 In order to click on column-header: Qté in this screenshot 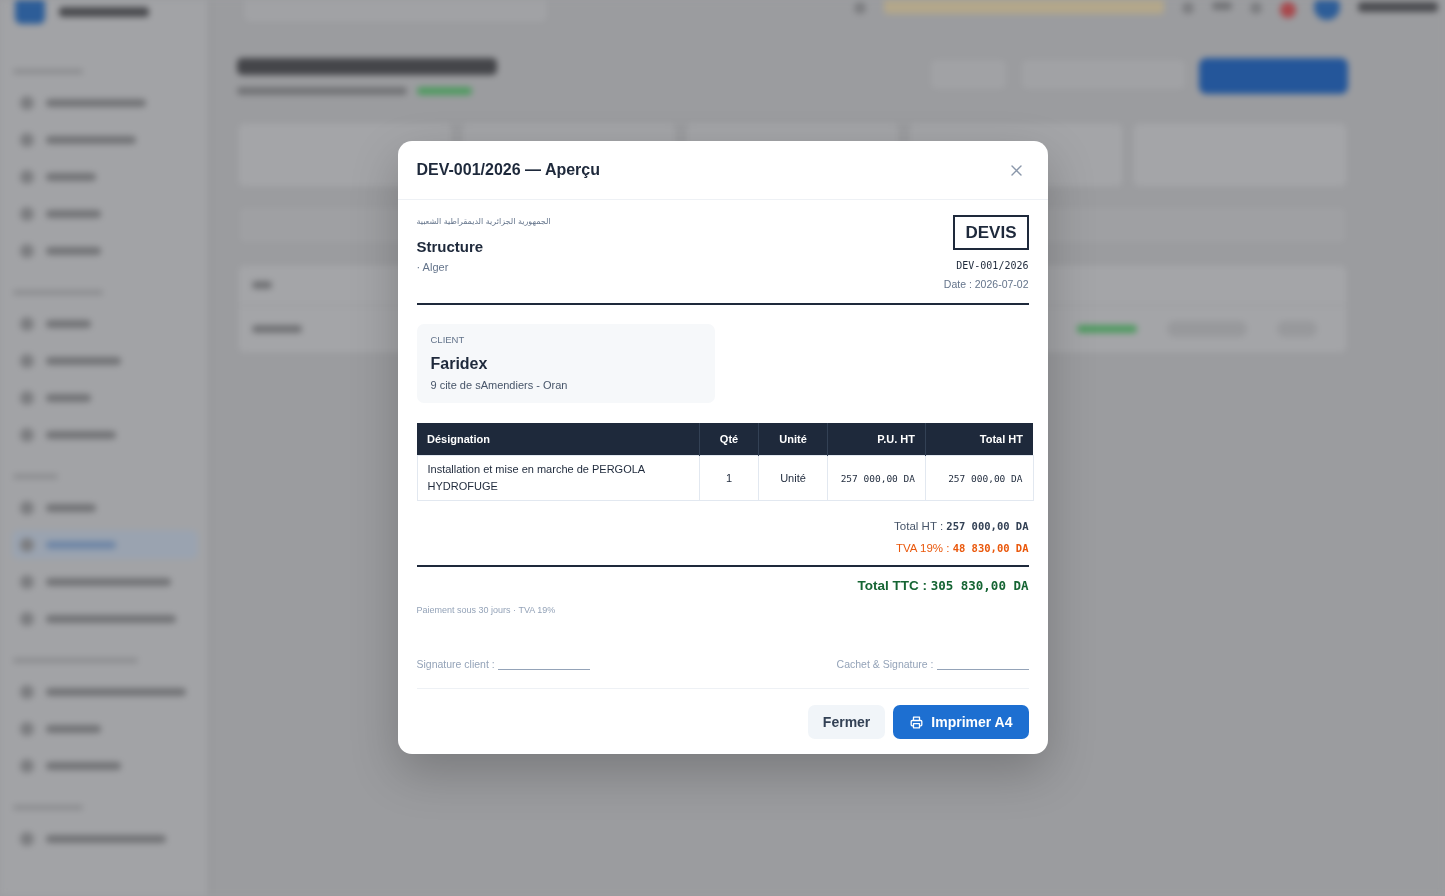, I will do `click(729, 439)`.